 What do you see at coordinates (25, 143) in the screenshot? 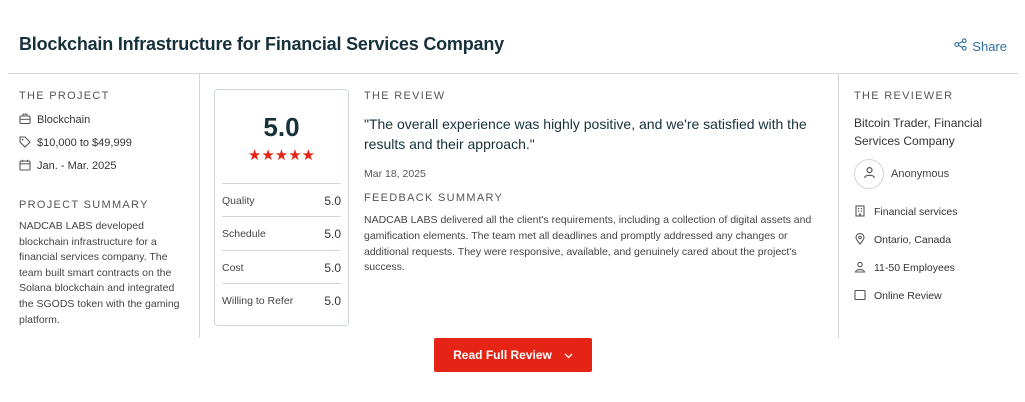
I see `tag-icon` at bounding box center [25, 143].